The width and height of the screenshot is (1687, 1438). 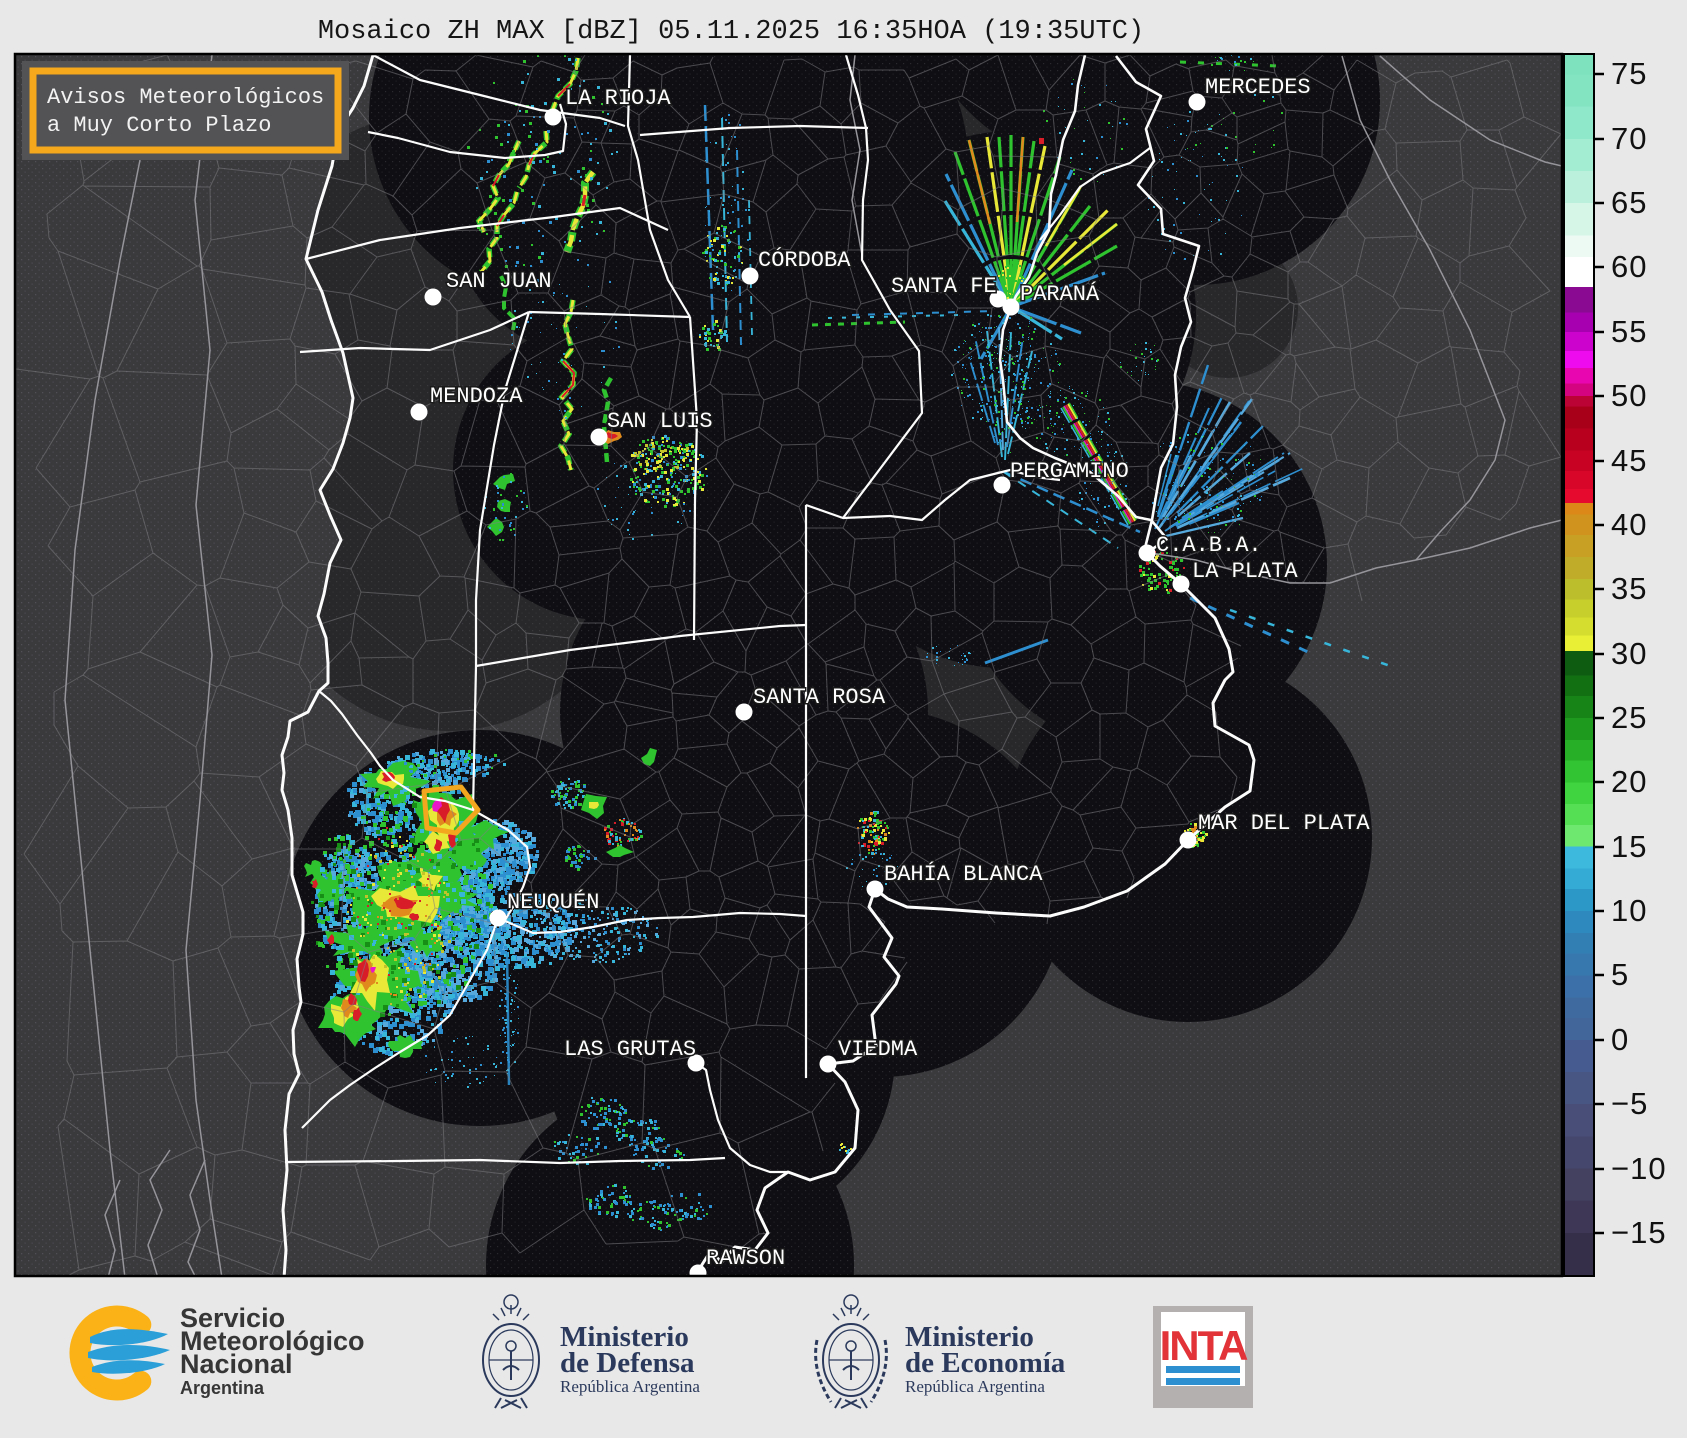 What do you see at coordinates (1629, 910) in the screenshot?
I see `svg-text: 10` at bounding box center [1629, 910].